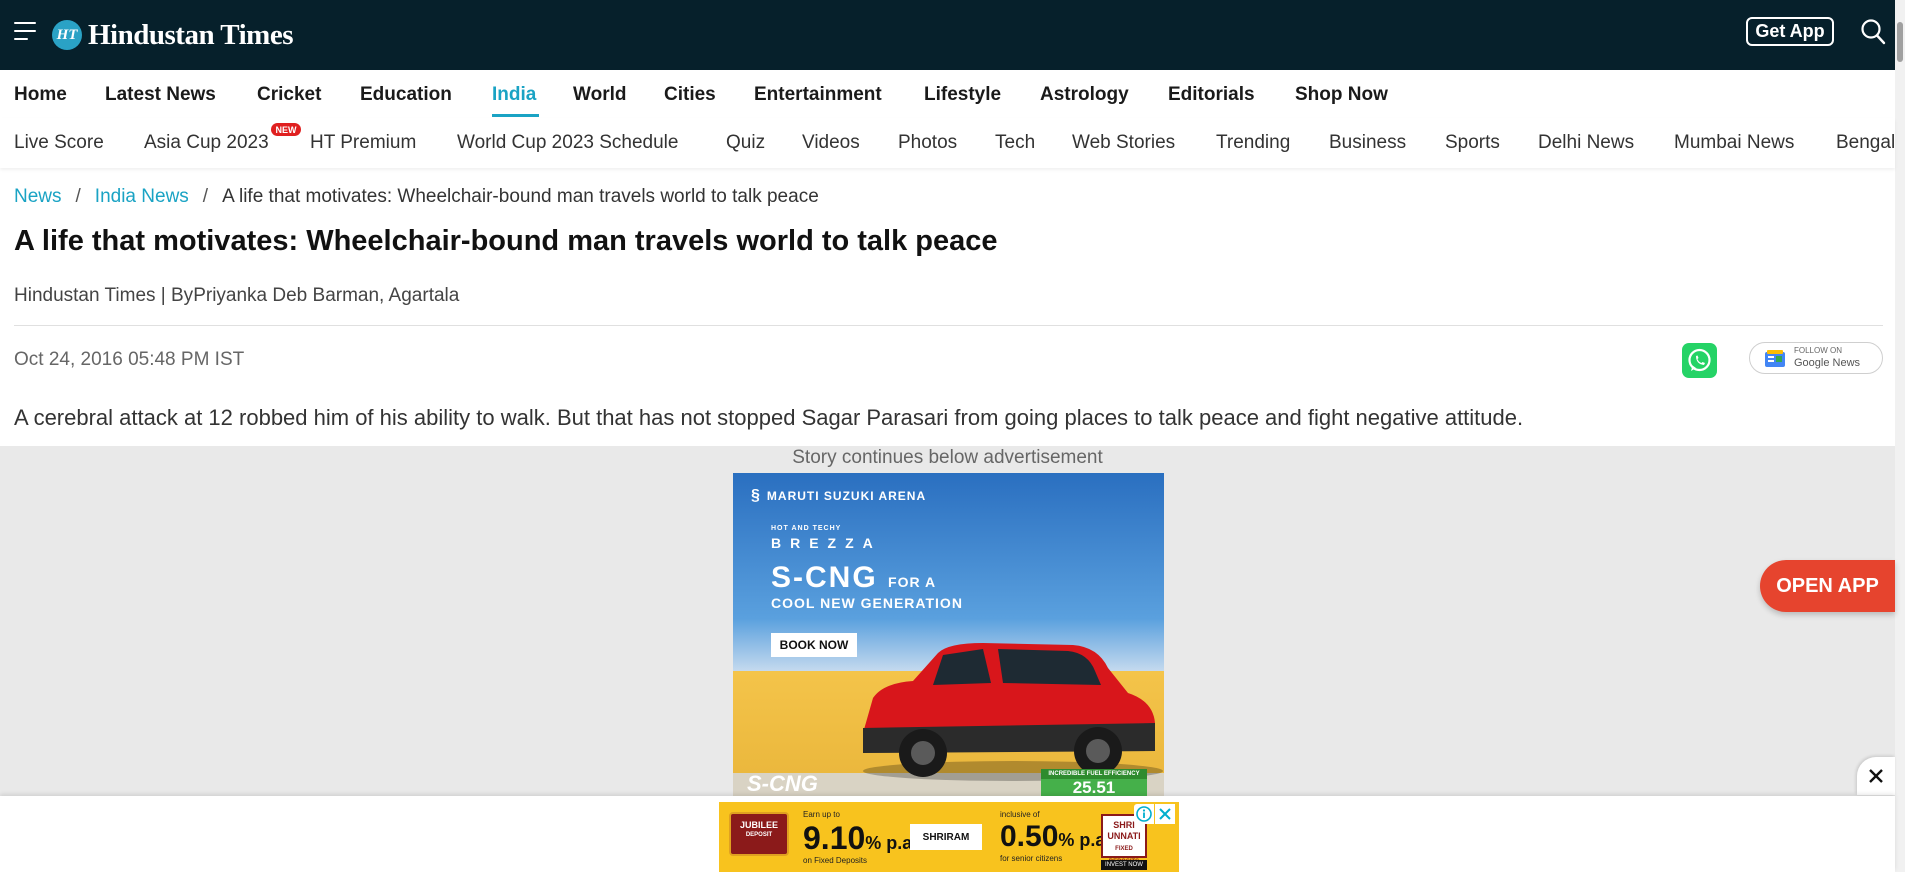 This screenshot has width=1905, height=872. I want to click on shriram-logo: SHRIRAM, so click(946, 837).